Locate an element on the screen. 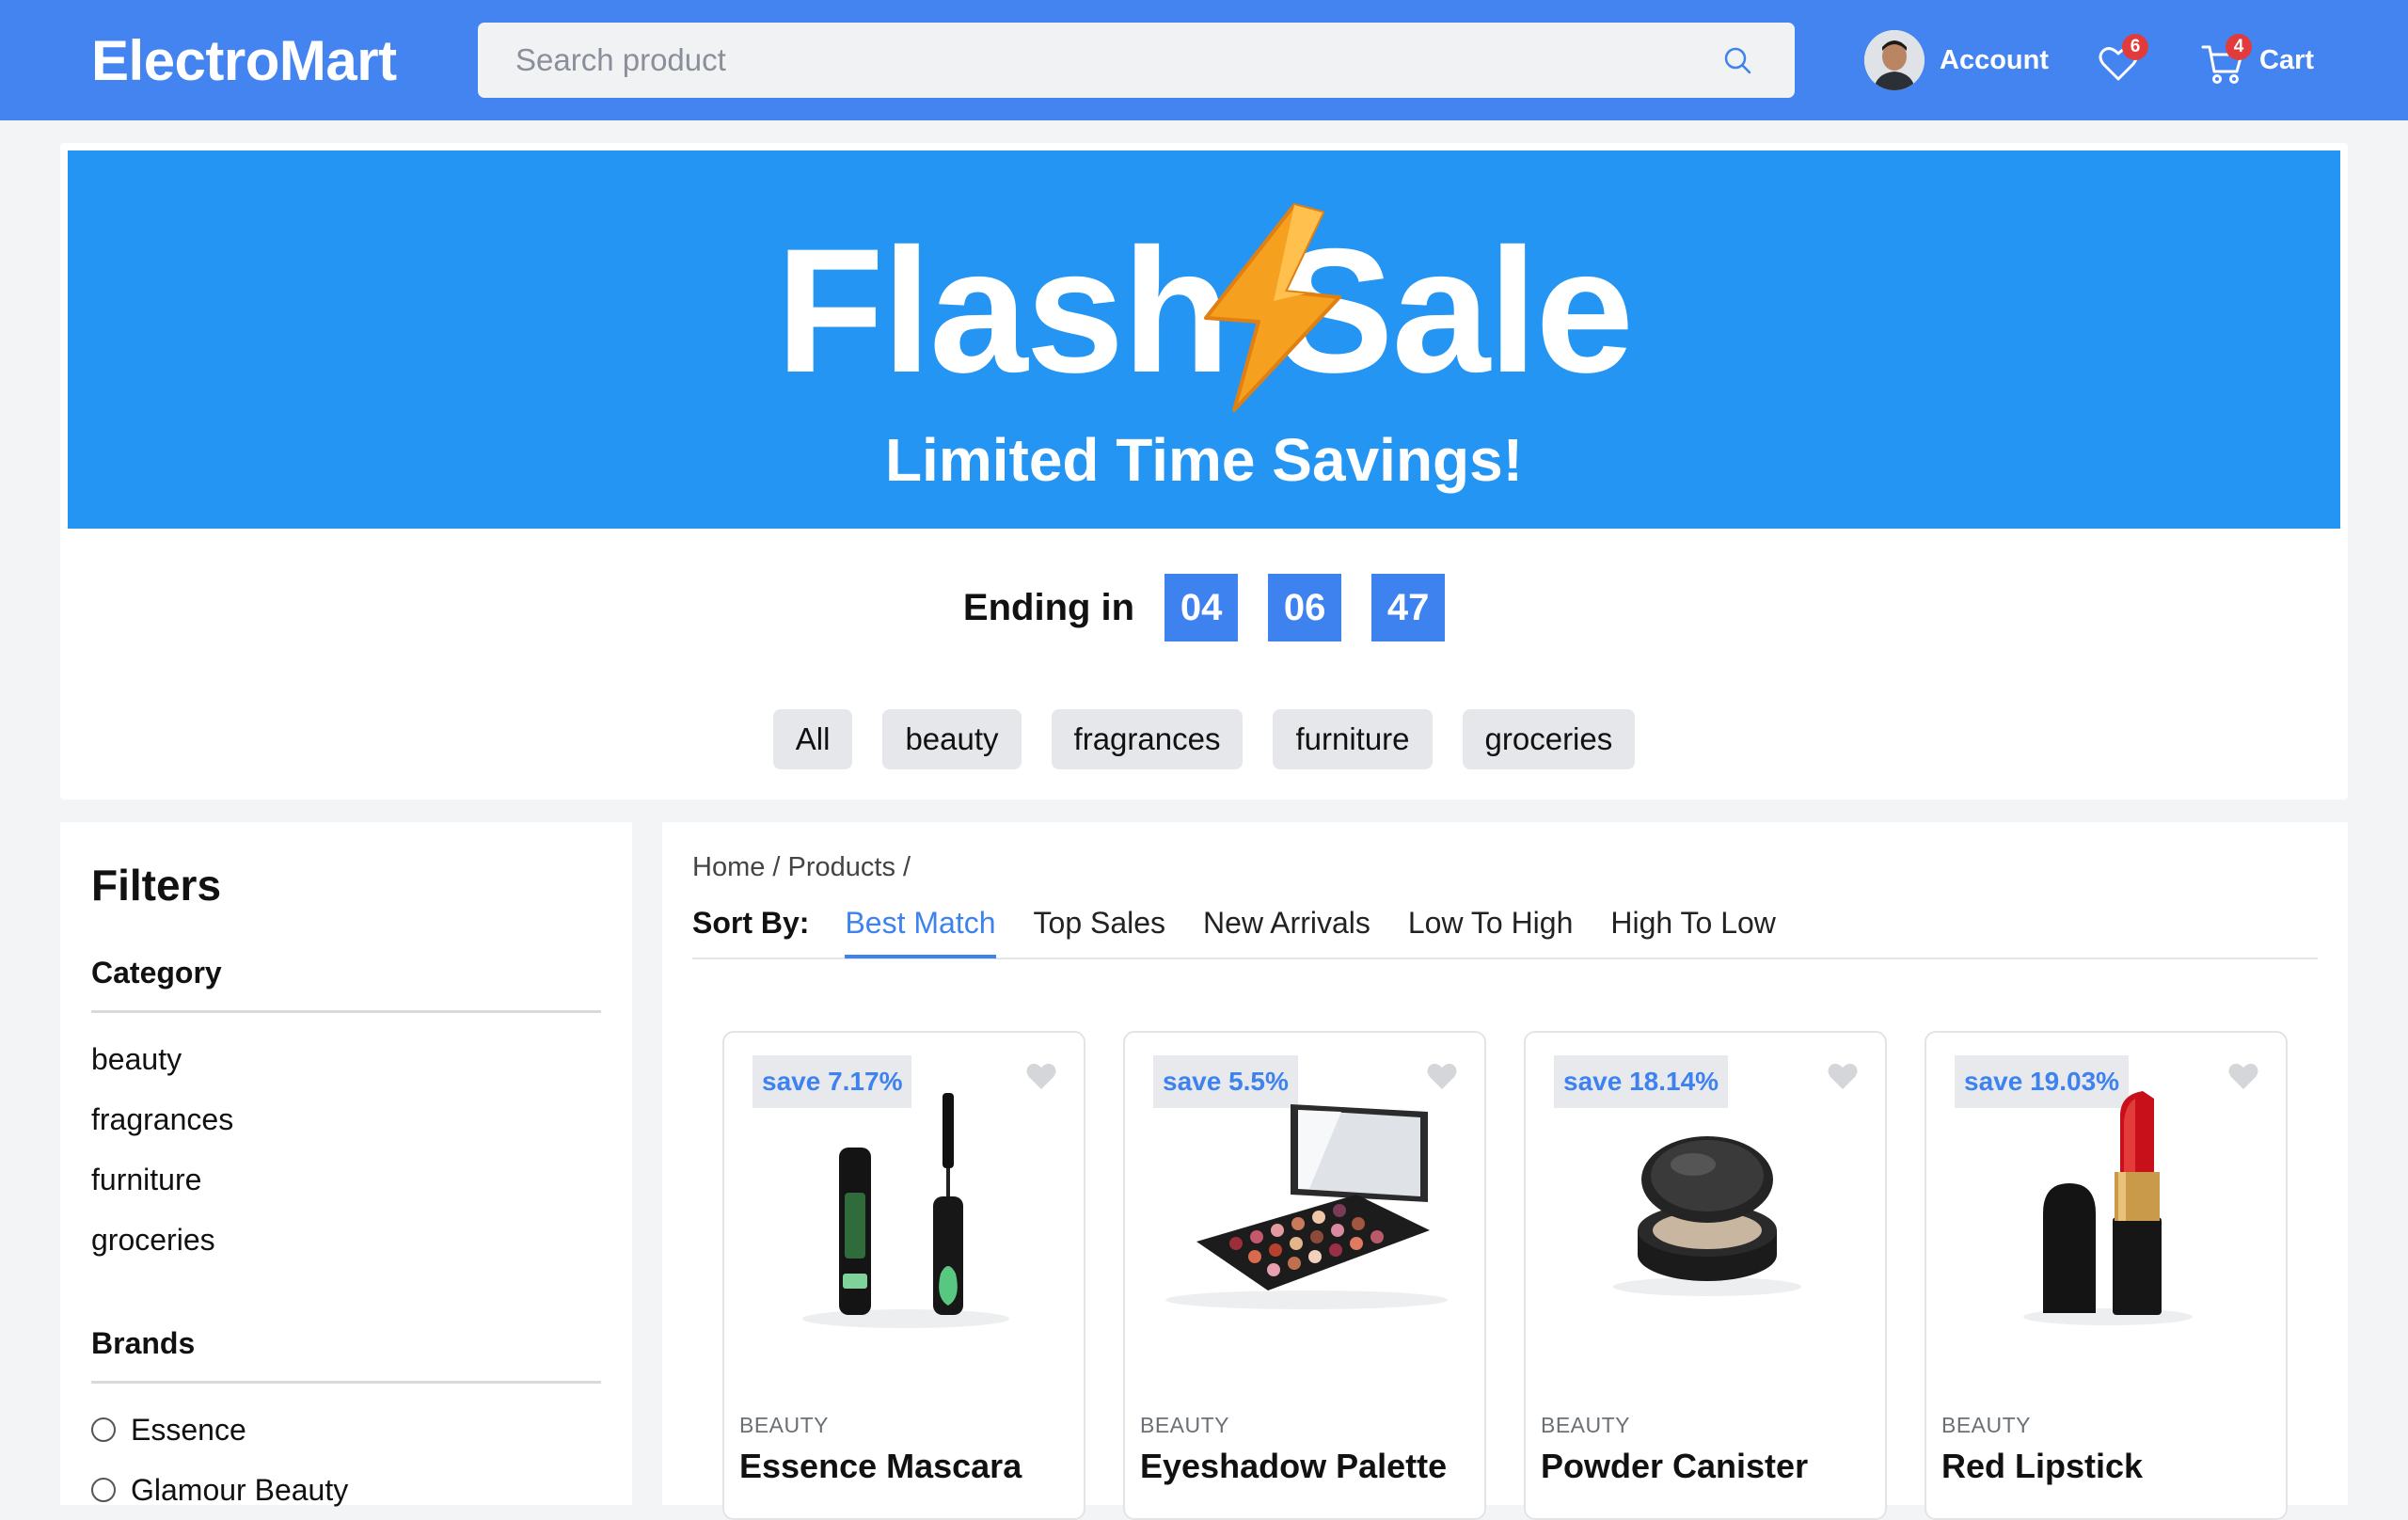 This screenshot has height=1520, width=2408. cart-button: 4 Cart is located at coordinates (2257, 60).